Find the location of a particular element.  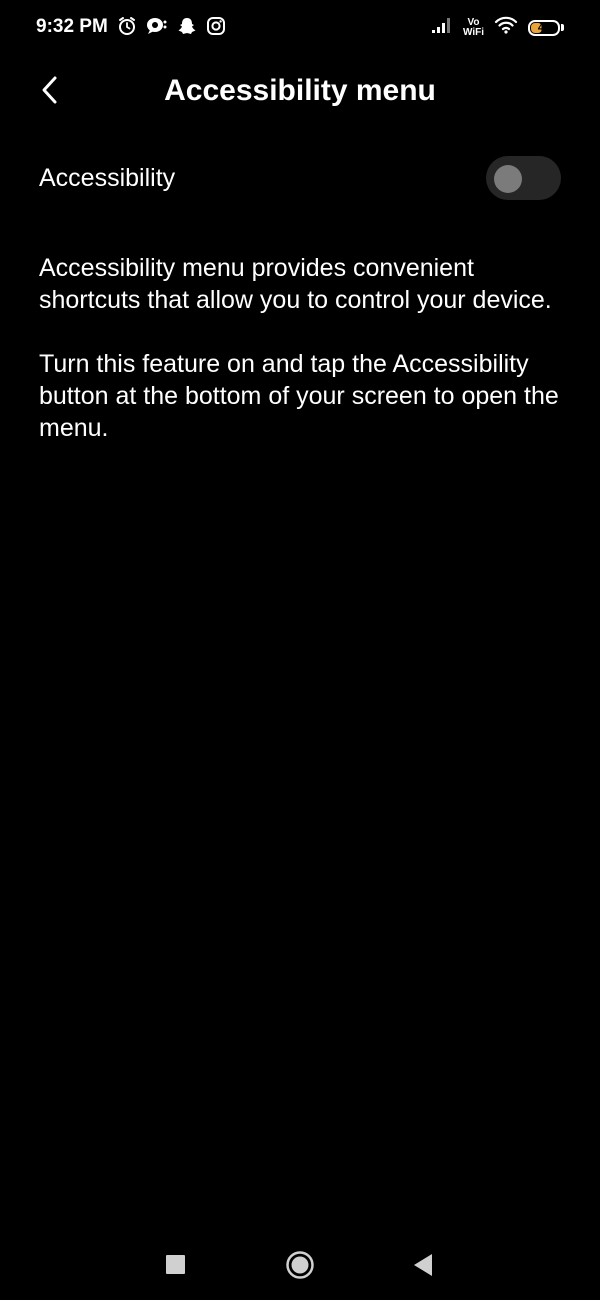

battery-icon: 44 is located at coordinates (544, 27).